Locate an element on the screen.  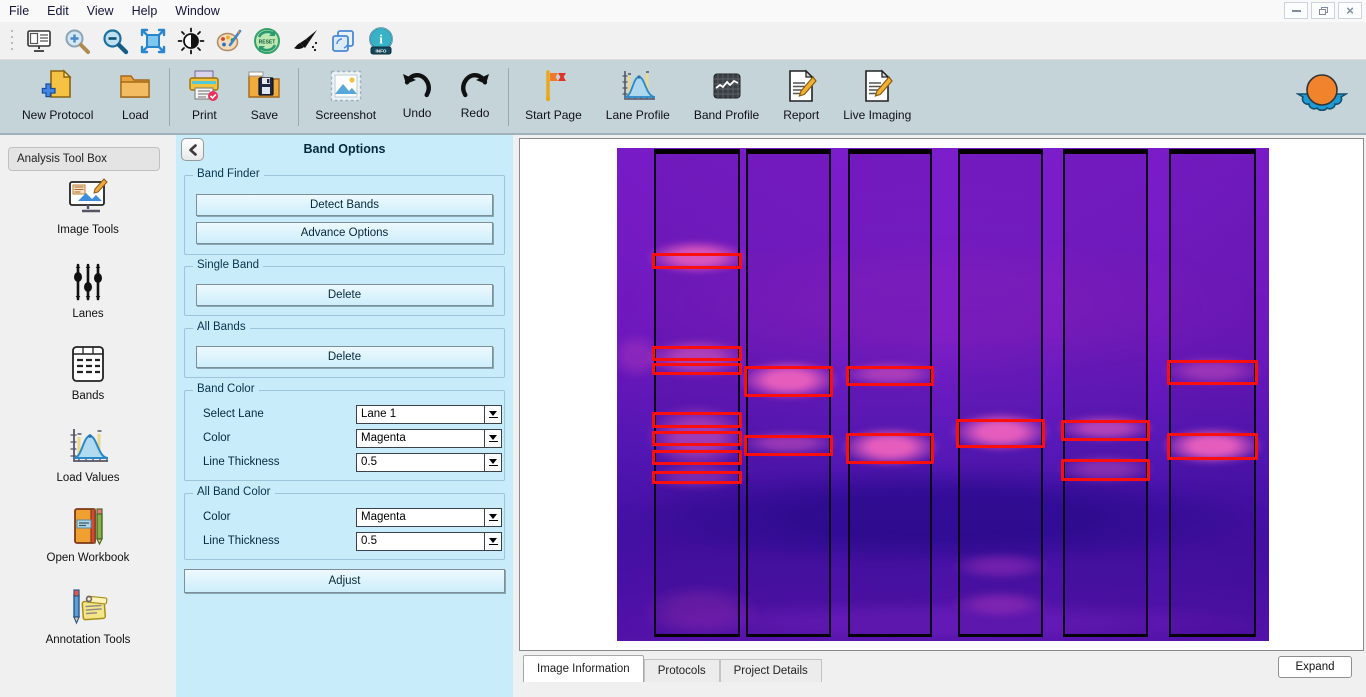
adjust-button: Adjust is located at coordinates (344, 581).